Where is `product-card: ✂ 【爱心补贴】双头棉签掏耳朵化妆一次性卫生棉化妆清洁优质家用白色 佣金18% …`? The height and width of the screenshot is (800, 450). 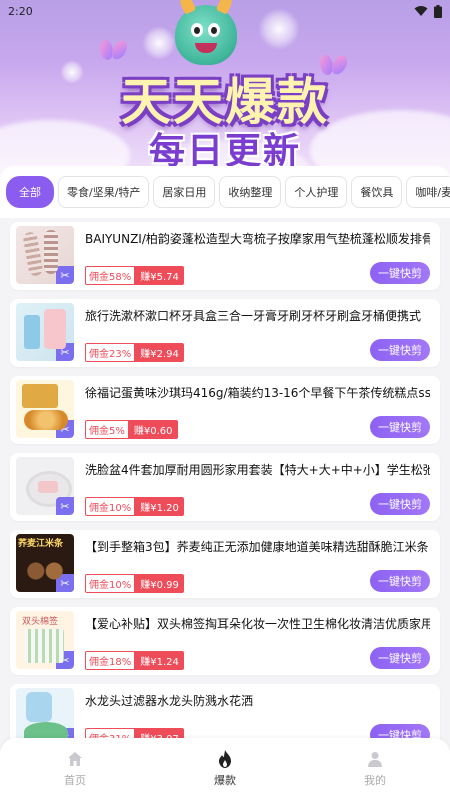 product-card: ✂ 【爱心补贴】双头棉签掏耳朵化妆一次性卫生棉化妆清洁优质家用白色 佣金18% … is located at coordinates (225, 641).